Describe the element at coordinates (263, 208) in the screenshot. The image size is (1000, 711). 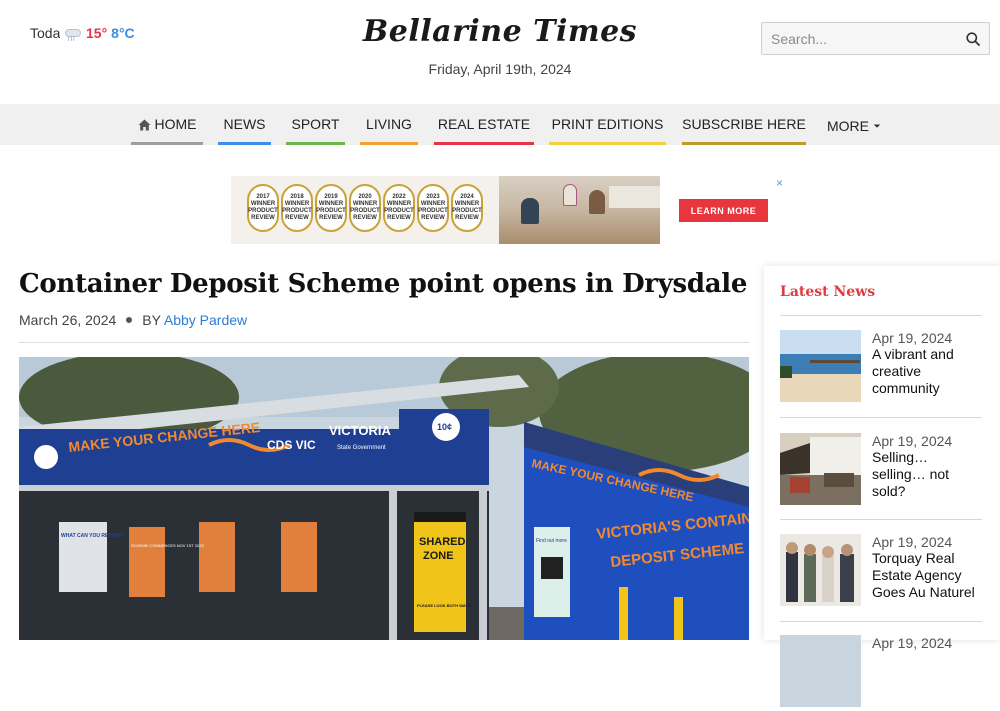
I see `award-badge: 2017 WINNER PRODUCT REVIEW` at that location.